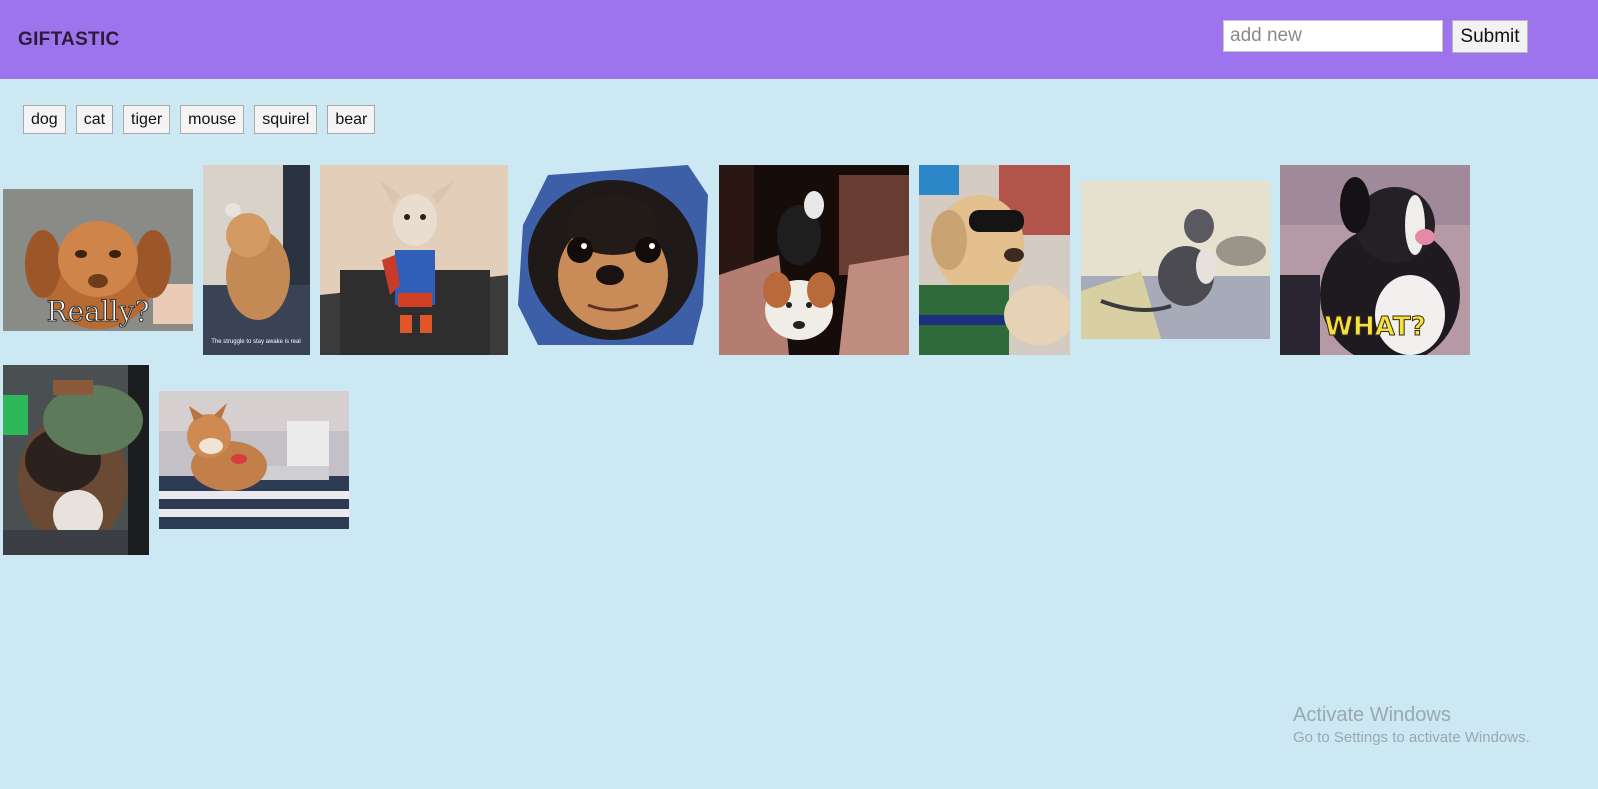  I want to click on gif-image-superman-chihuahua, so click(414, 260).